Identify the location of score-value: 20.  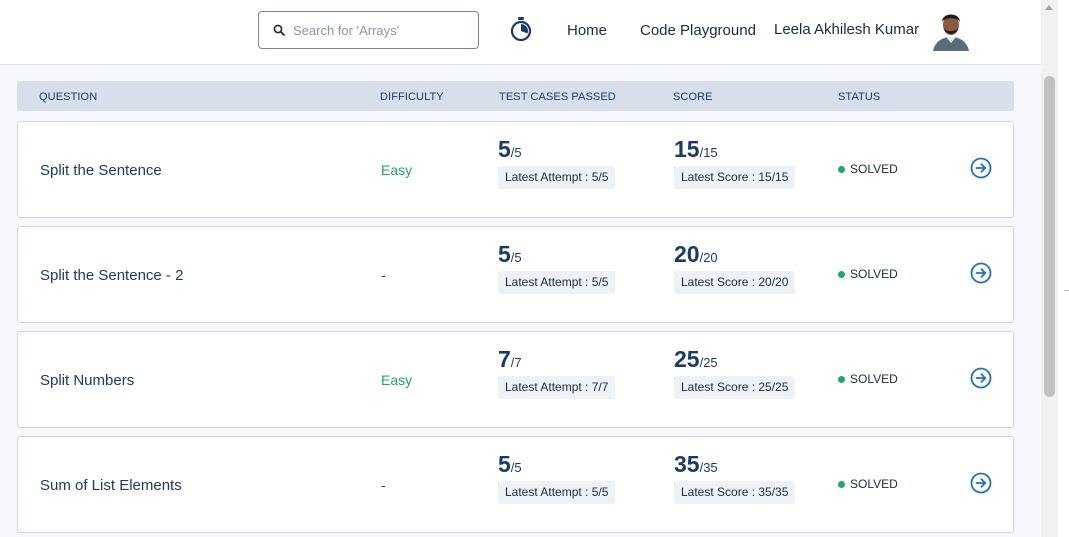
(687, 254).